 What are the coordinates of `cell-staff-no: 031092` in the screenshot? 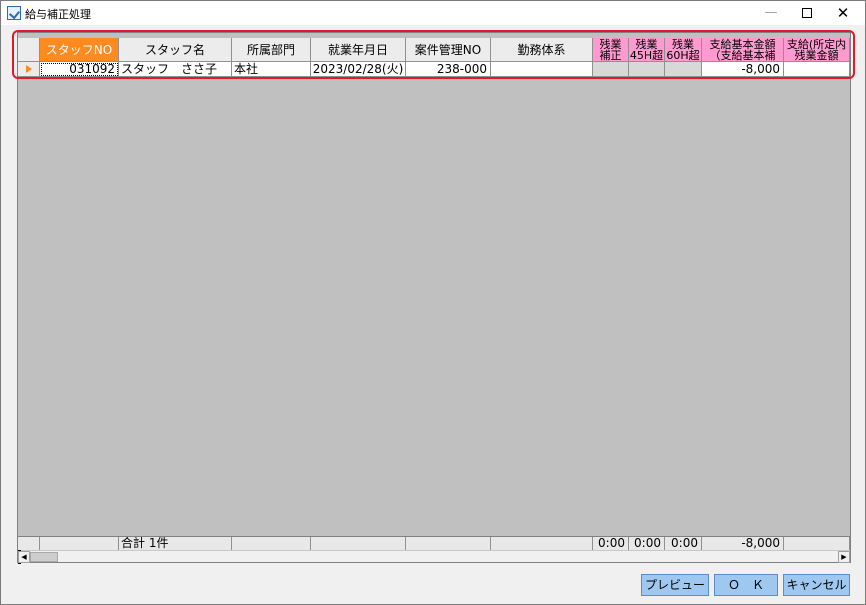 It's located at (79, 69).